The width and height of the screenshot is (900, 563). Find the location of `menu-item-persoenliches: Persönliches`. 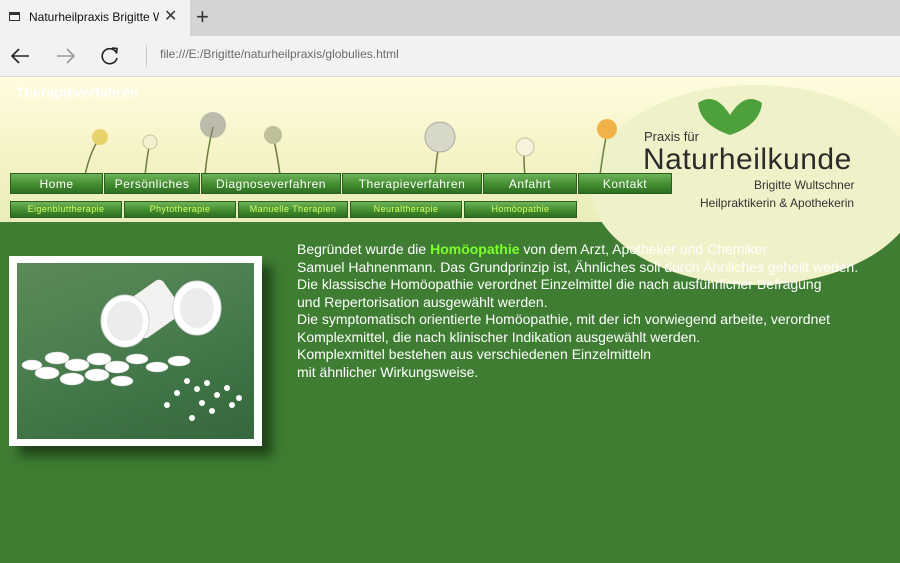

menu-item-persoenliches: Persönliches is located at coordinates (152, 183).